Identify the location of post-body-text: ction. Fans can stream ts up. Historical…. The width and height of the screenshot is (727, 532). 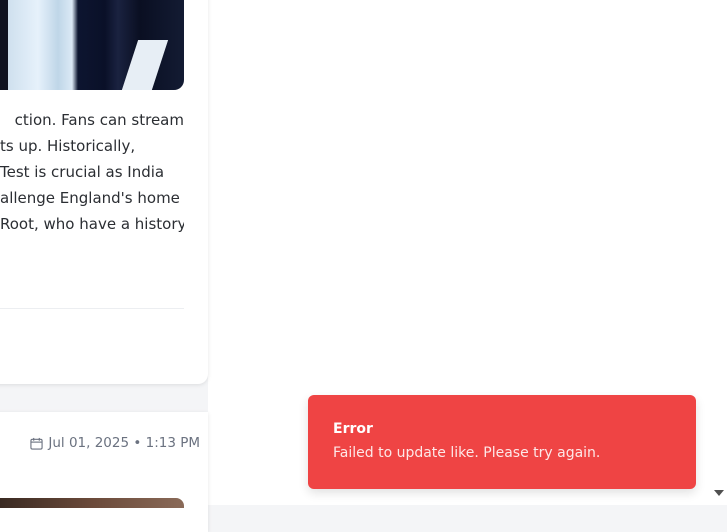
(92, 172).